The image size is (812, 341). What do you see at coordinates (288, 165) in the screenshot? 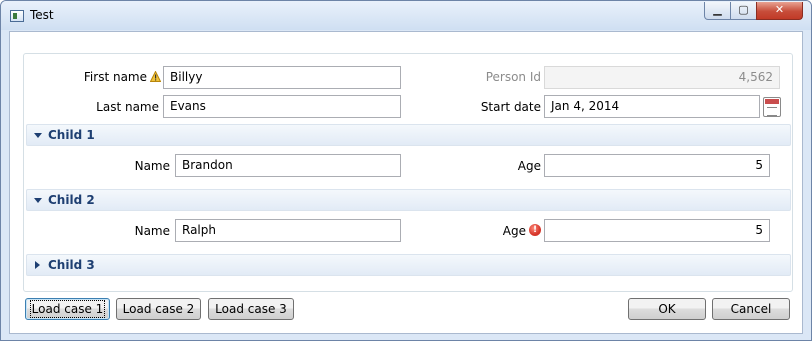
I see `child-1-name-input: Brandon` at bounding box center [288, 165].